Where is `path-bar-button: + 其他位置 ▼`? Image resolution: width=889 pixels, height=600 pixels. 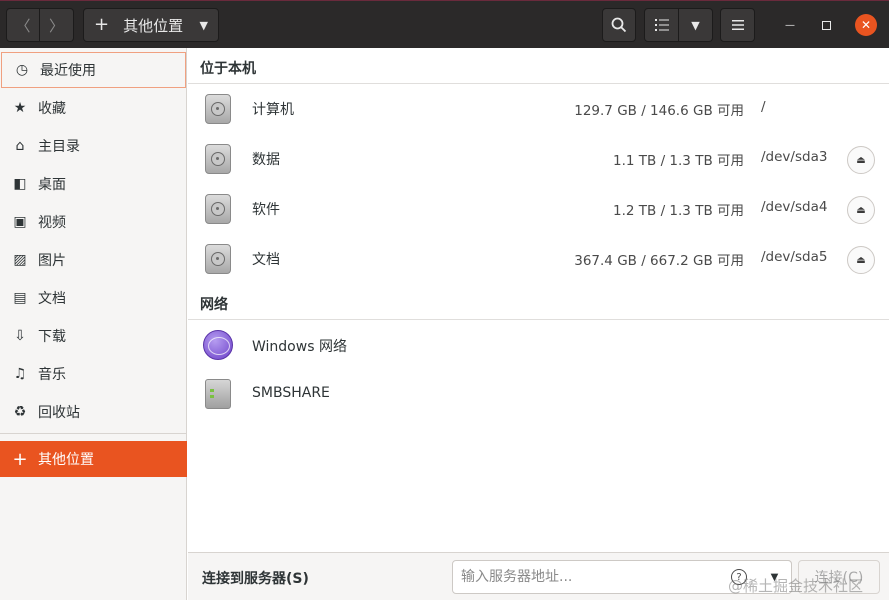
path-bar-button: + 其他位置 ▼ is located at coordinates (151, 25).